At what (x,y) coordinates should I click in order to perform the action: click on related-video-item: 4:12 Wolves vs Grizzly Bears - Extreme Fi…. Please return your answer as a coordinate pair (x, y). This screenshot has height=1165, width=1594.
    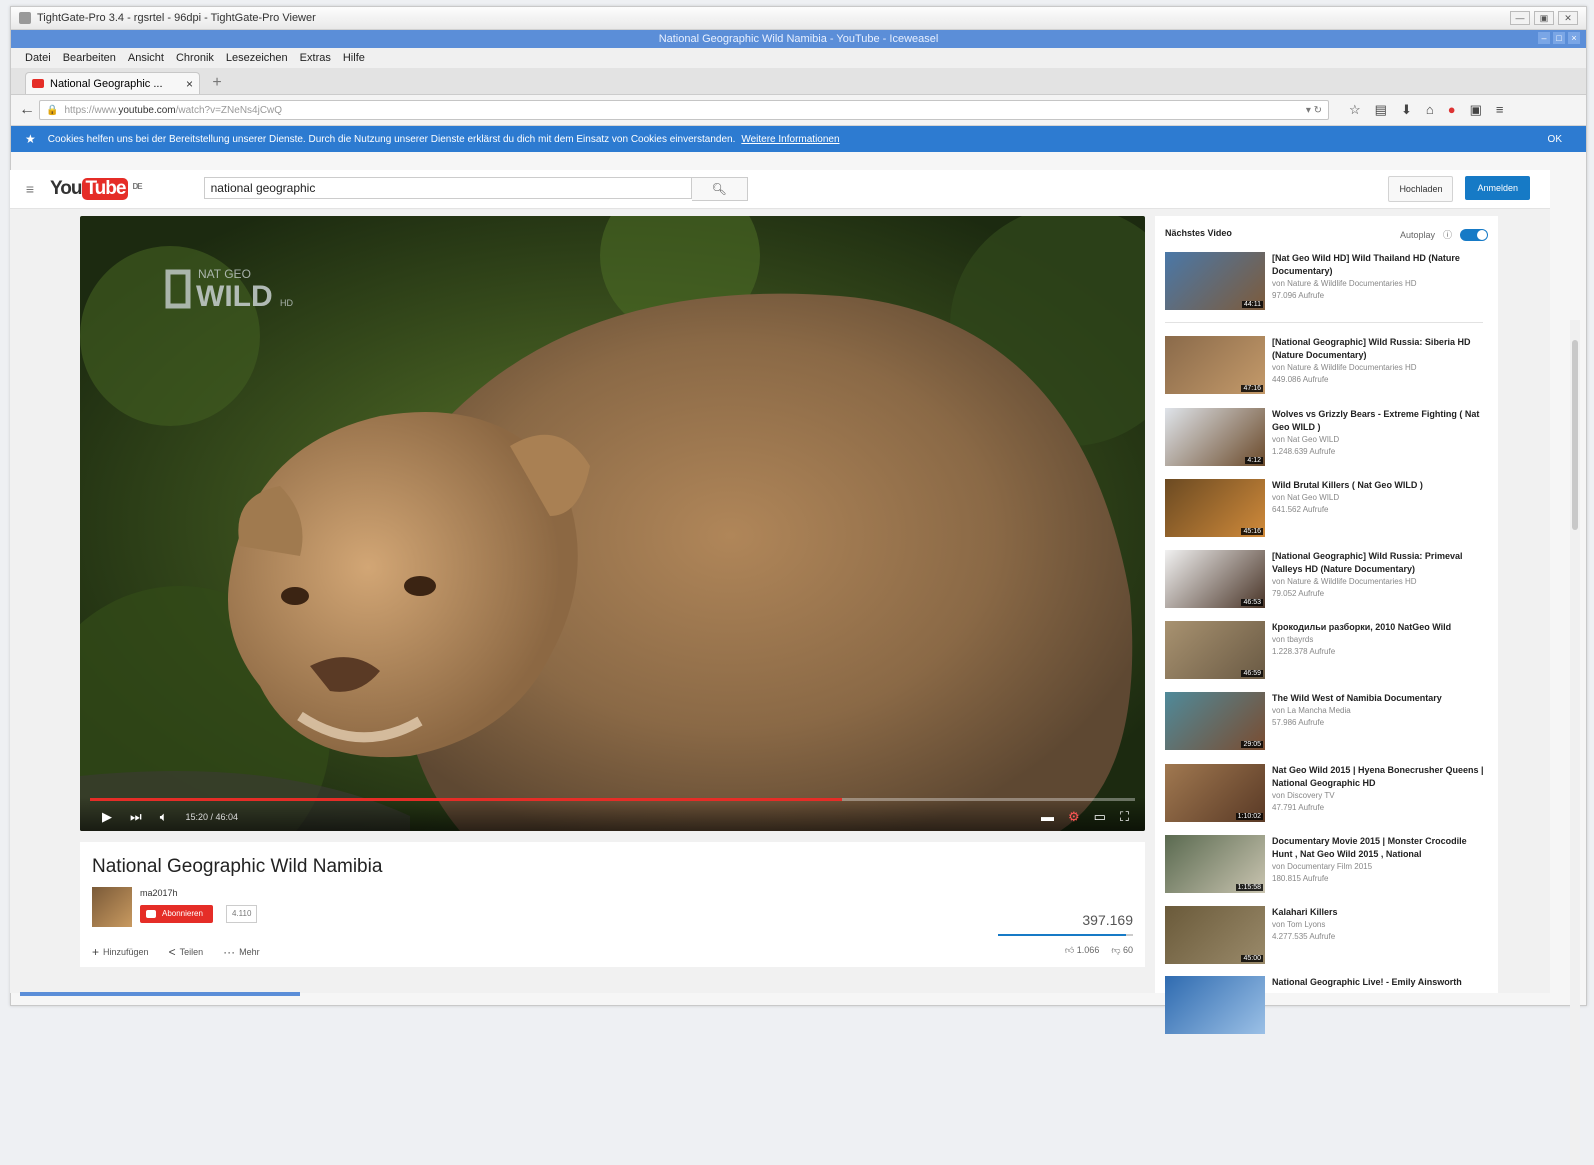
    Looking at the image, I should click on (1327, 438).